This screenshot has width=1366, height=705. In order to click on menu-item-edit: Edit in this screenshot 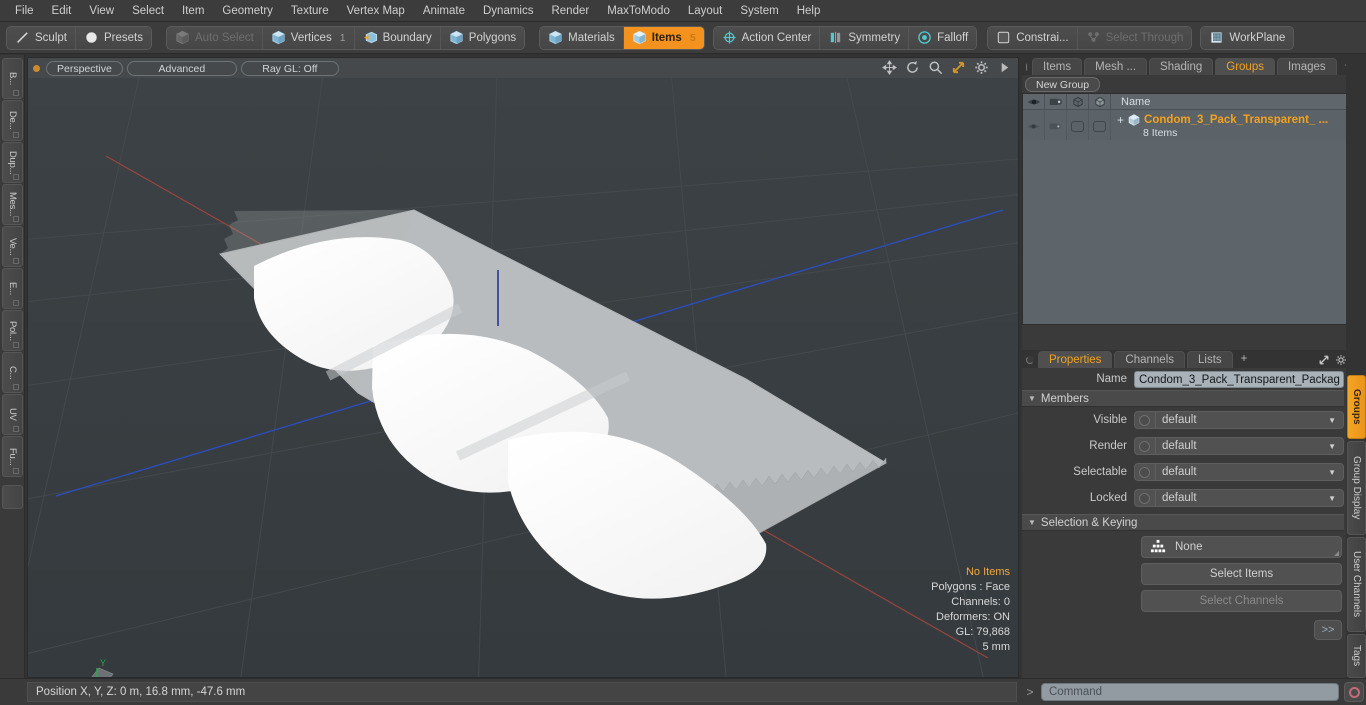, I will do `click(62, 11)`.